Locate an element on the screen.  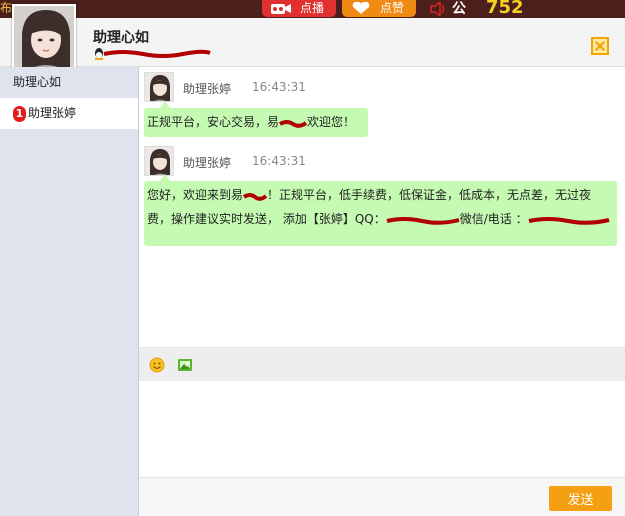
message-text: 您好，欢迎来到易 is located at coordinates (195, 195).